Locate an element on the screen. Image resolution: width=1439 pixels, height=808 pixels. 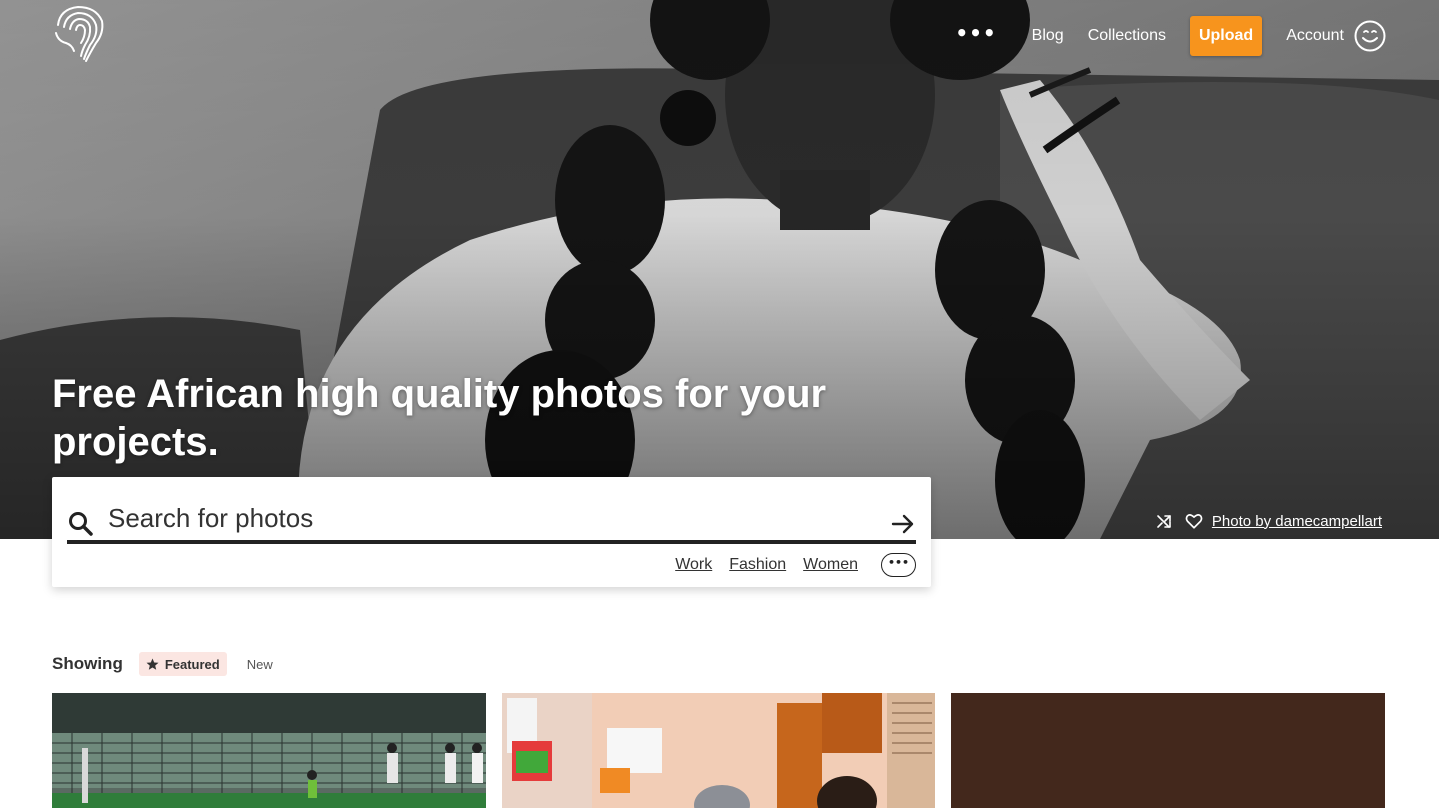
search-card: Work Fashion Women ••• is located at coordinates (491, 532).